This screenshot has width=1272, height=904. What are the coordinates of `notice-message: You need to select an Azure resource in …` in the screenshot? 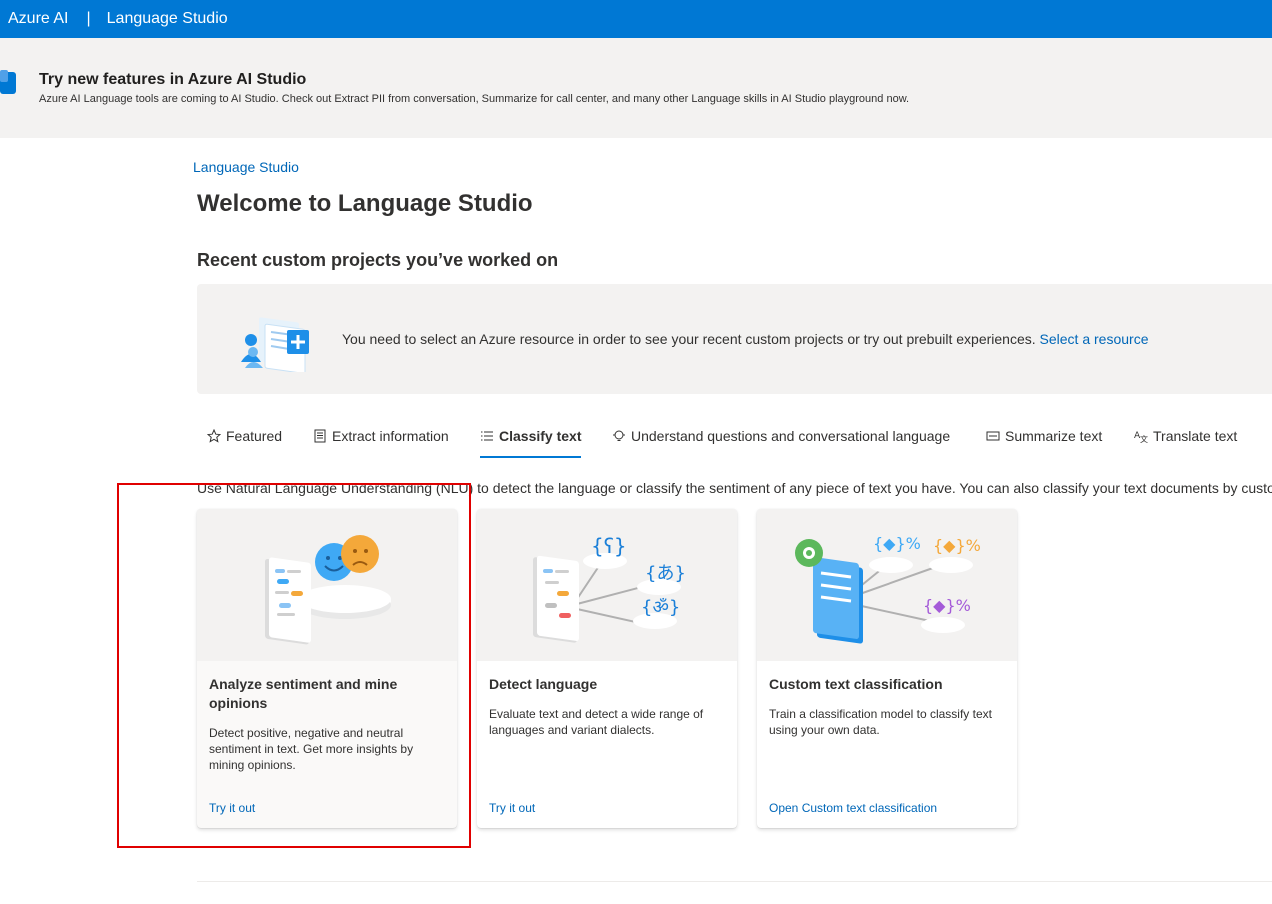 It's located at (689, 339).